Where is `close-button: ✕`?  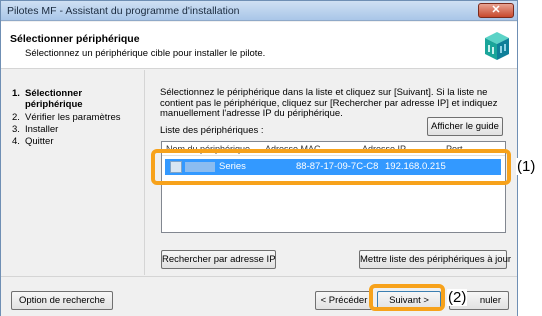
close-button: ✕ is located at coordinates (496, 10).